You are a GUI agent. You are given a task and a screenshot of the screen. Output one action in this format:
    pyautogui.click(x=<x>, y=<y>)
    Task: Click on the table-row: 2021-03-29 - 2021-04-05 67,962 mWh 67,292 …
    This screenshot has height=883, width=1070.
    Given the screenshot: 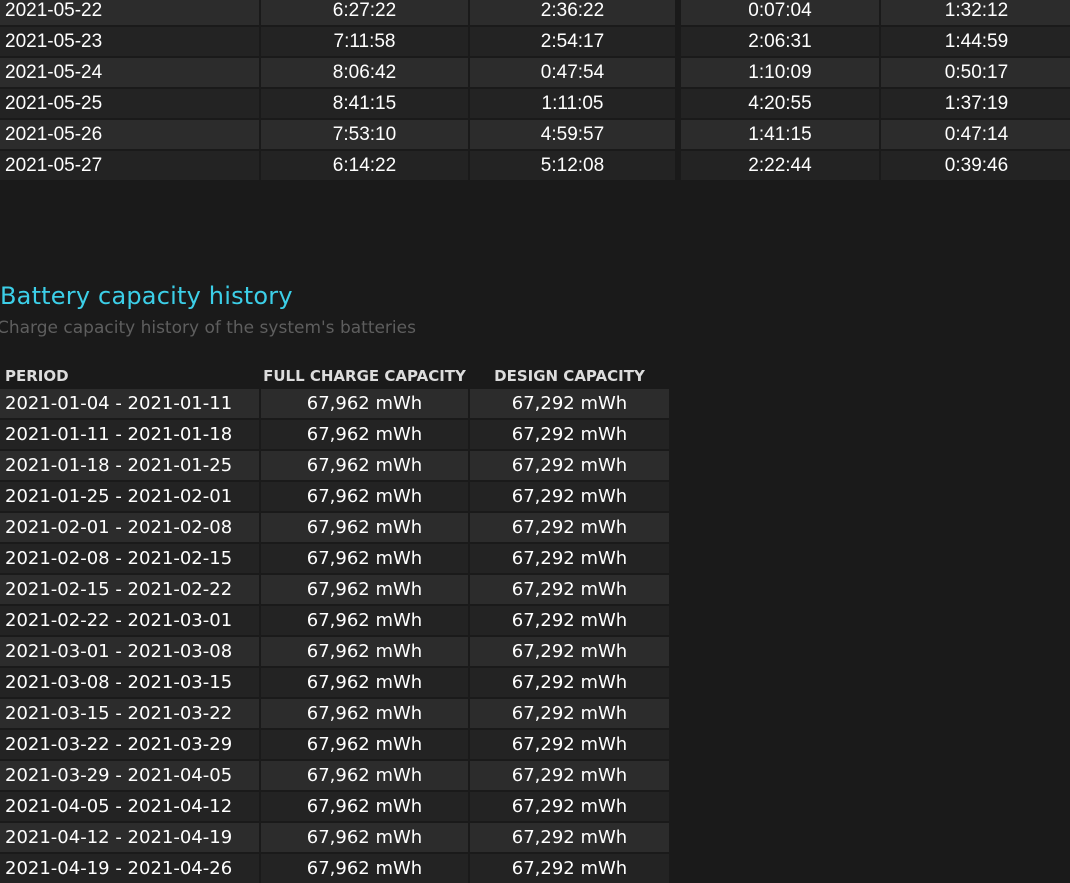 What is the action you would take?
    pyautogui.click(x=334, y=776)
    